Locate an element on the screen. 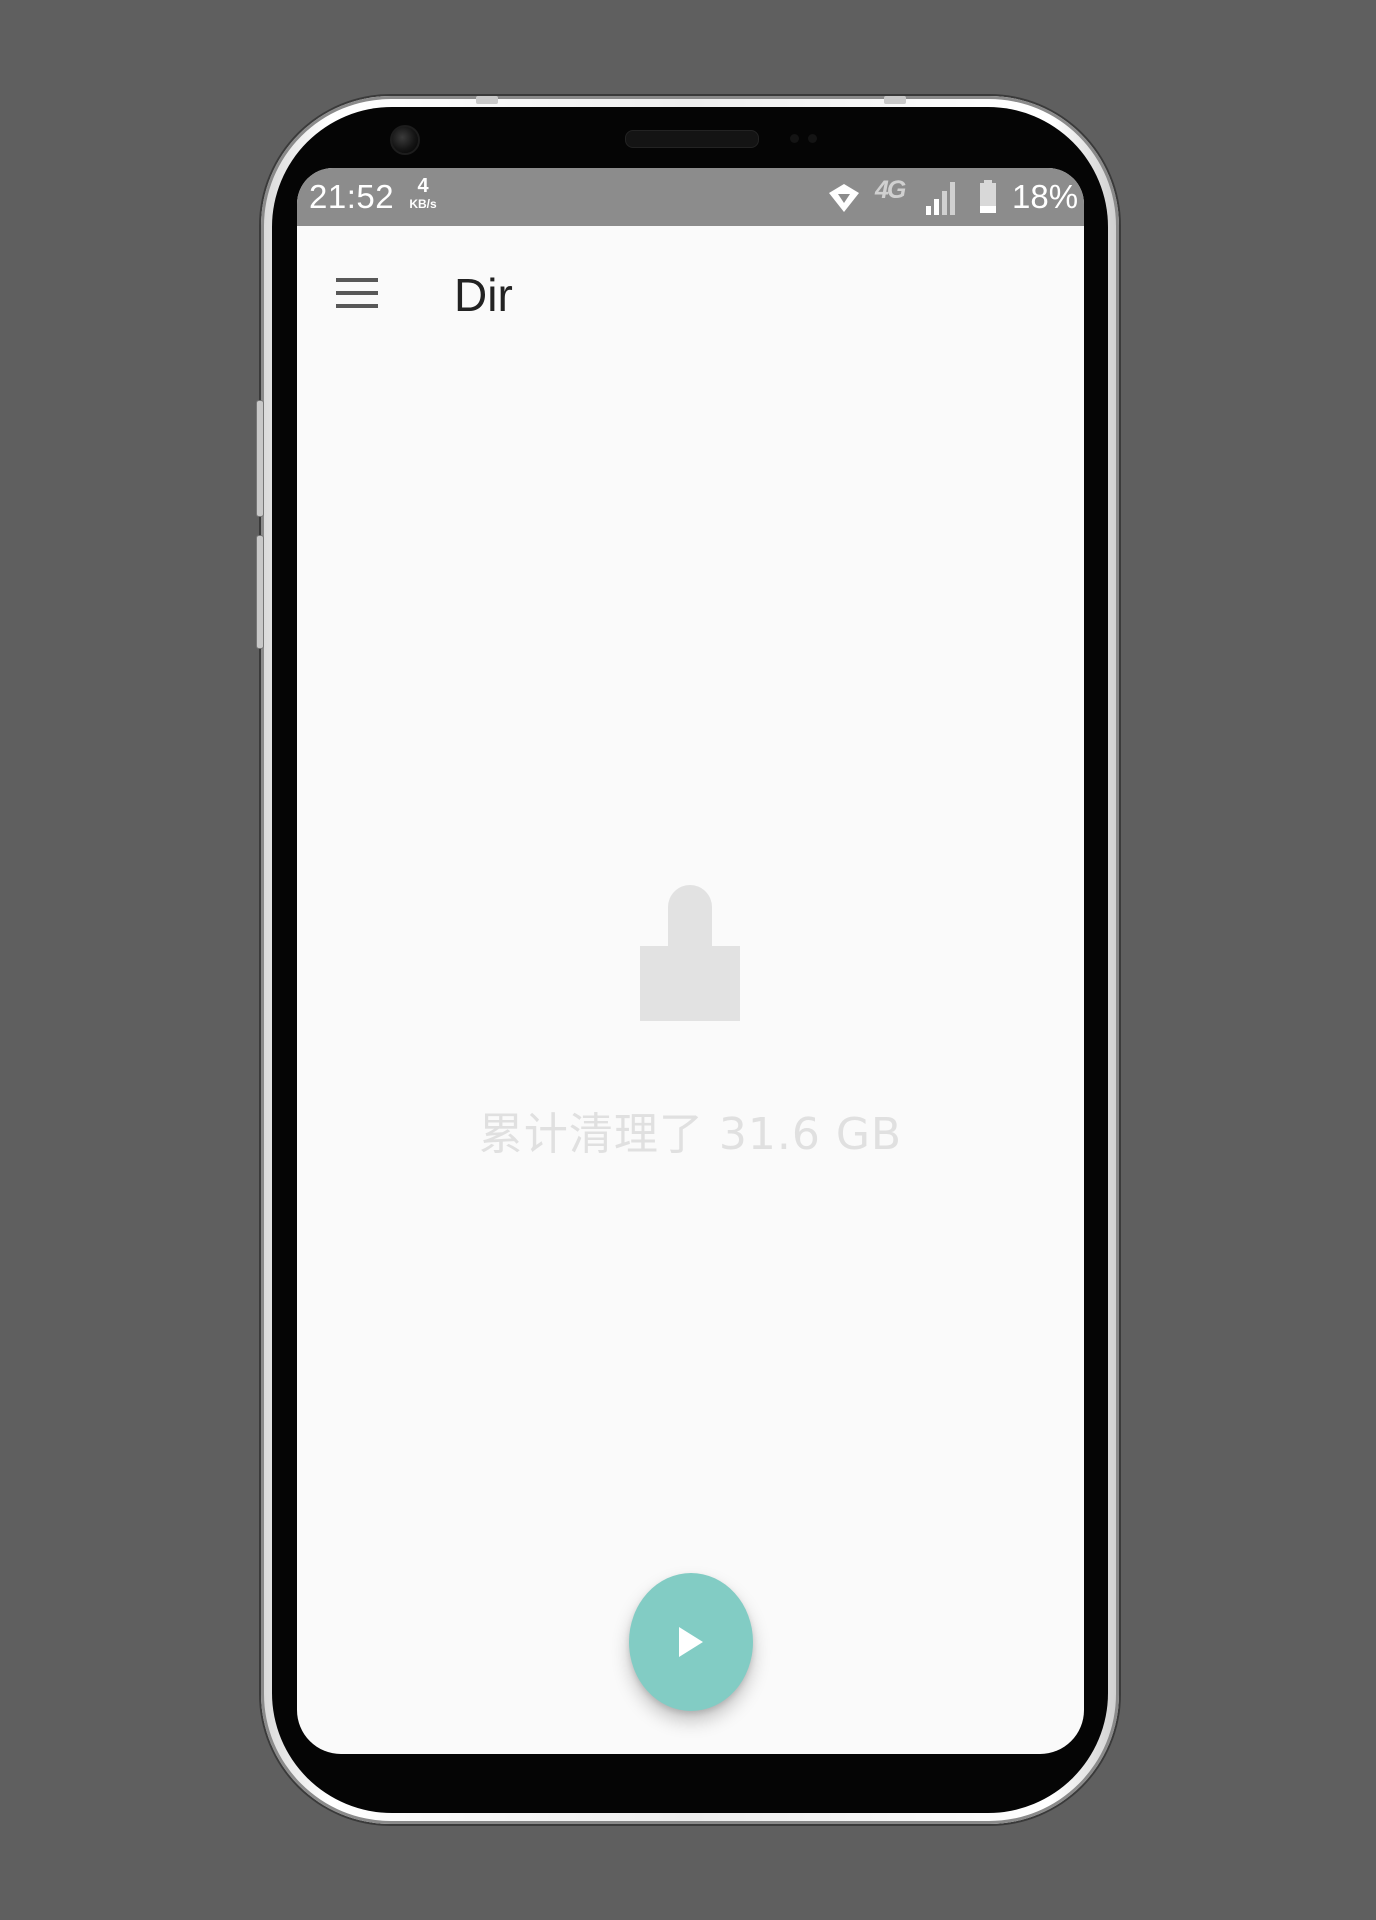 The image size is (1376, 1920). app-bar: Dir is located at coordinates (690, 291).